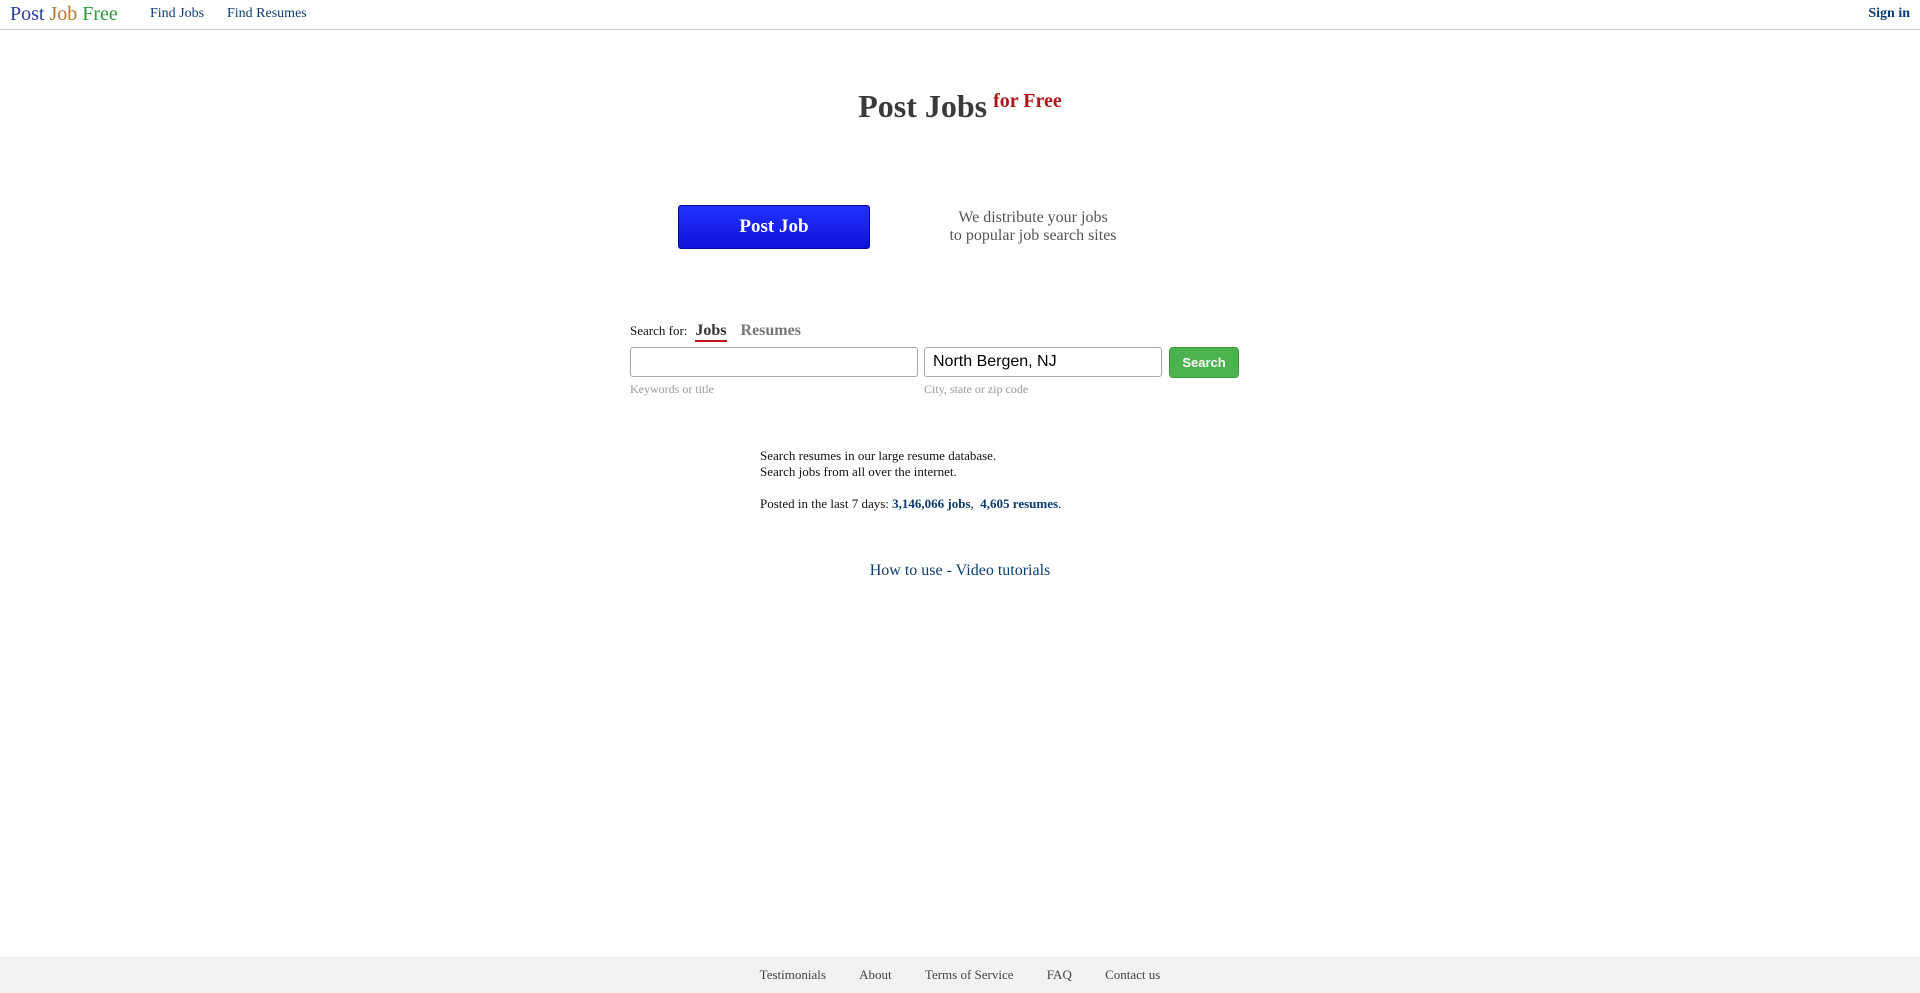 This screenshot has width=1920, height=993. I want to click on footer-about: About, so click(875, 974).